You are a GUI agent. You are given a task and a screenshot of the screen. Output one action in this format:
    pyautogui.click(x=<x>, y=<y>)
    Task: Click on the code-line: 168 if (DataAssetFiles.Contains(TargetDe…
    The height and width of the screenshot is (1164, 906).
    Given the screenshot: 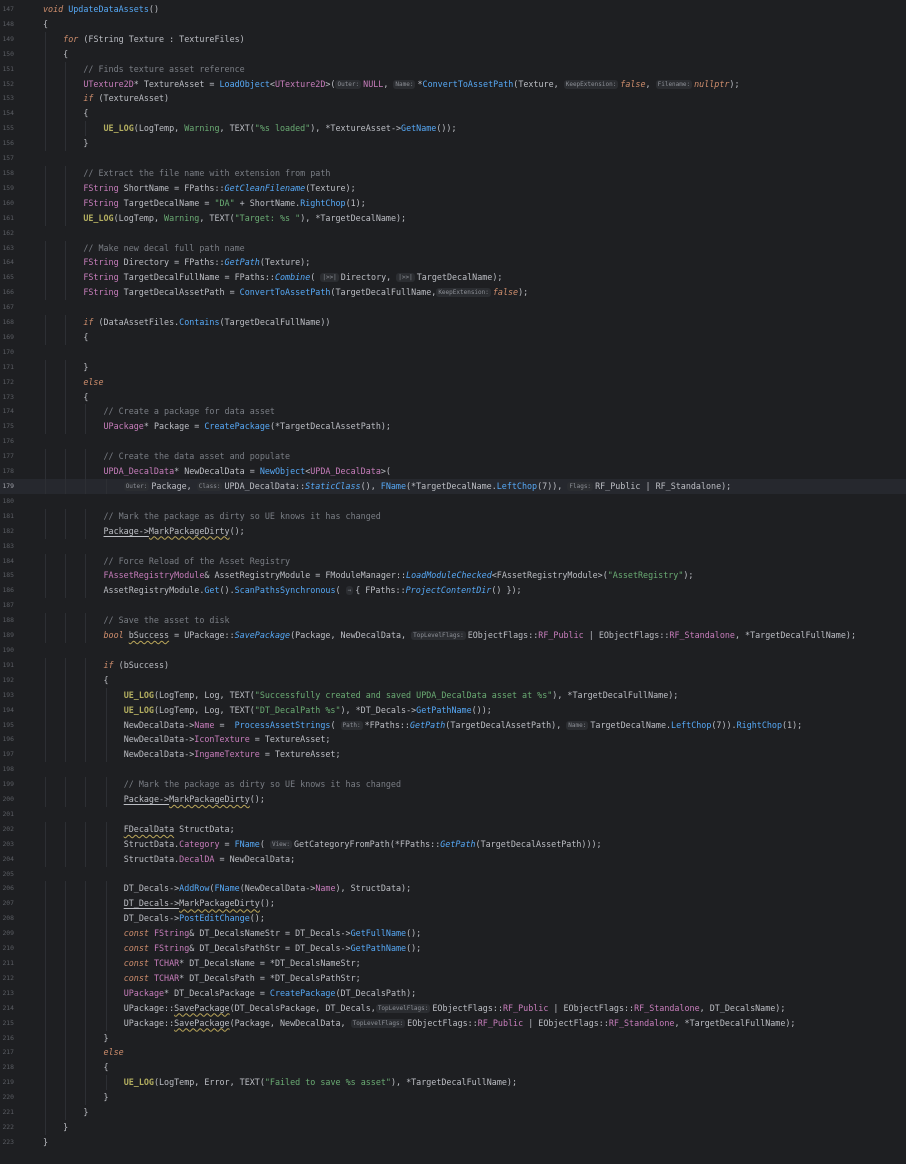 What is the action you would take?
    pyautogui.click(x=453, y=322)
    